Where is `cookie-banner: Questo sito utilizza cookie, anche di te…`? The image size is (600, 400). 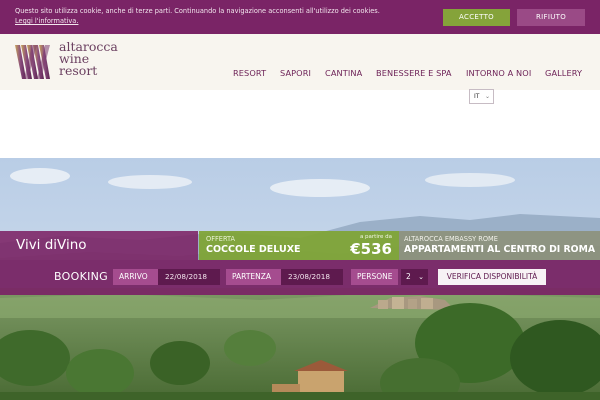
cookie-banner: Questo sito utilizza cookie, anche di te… is located at coordinates (300, 17).